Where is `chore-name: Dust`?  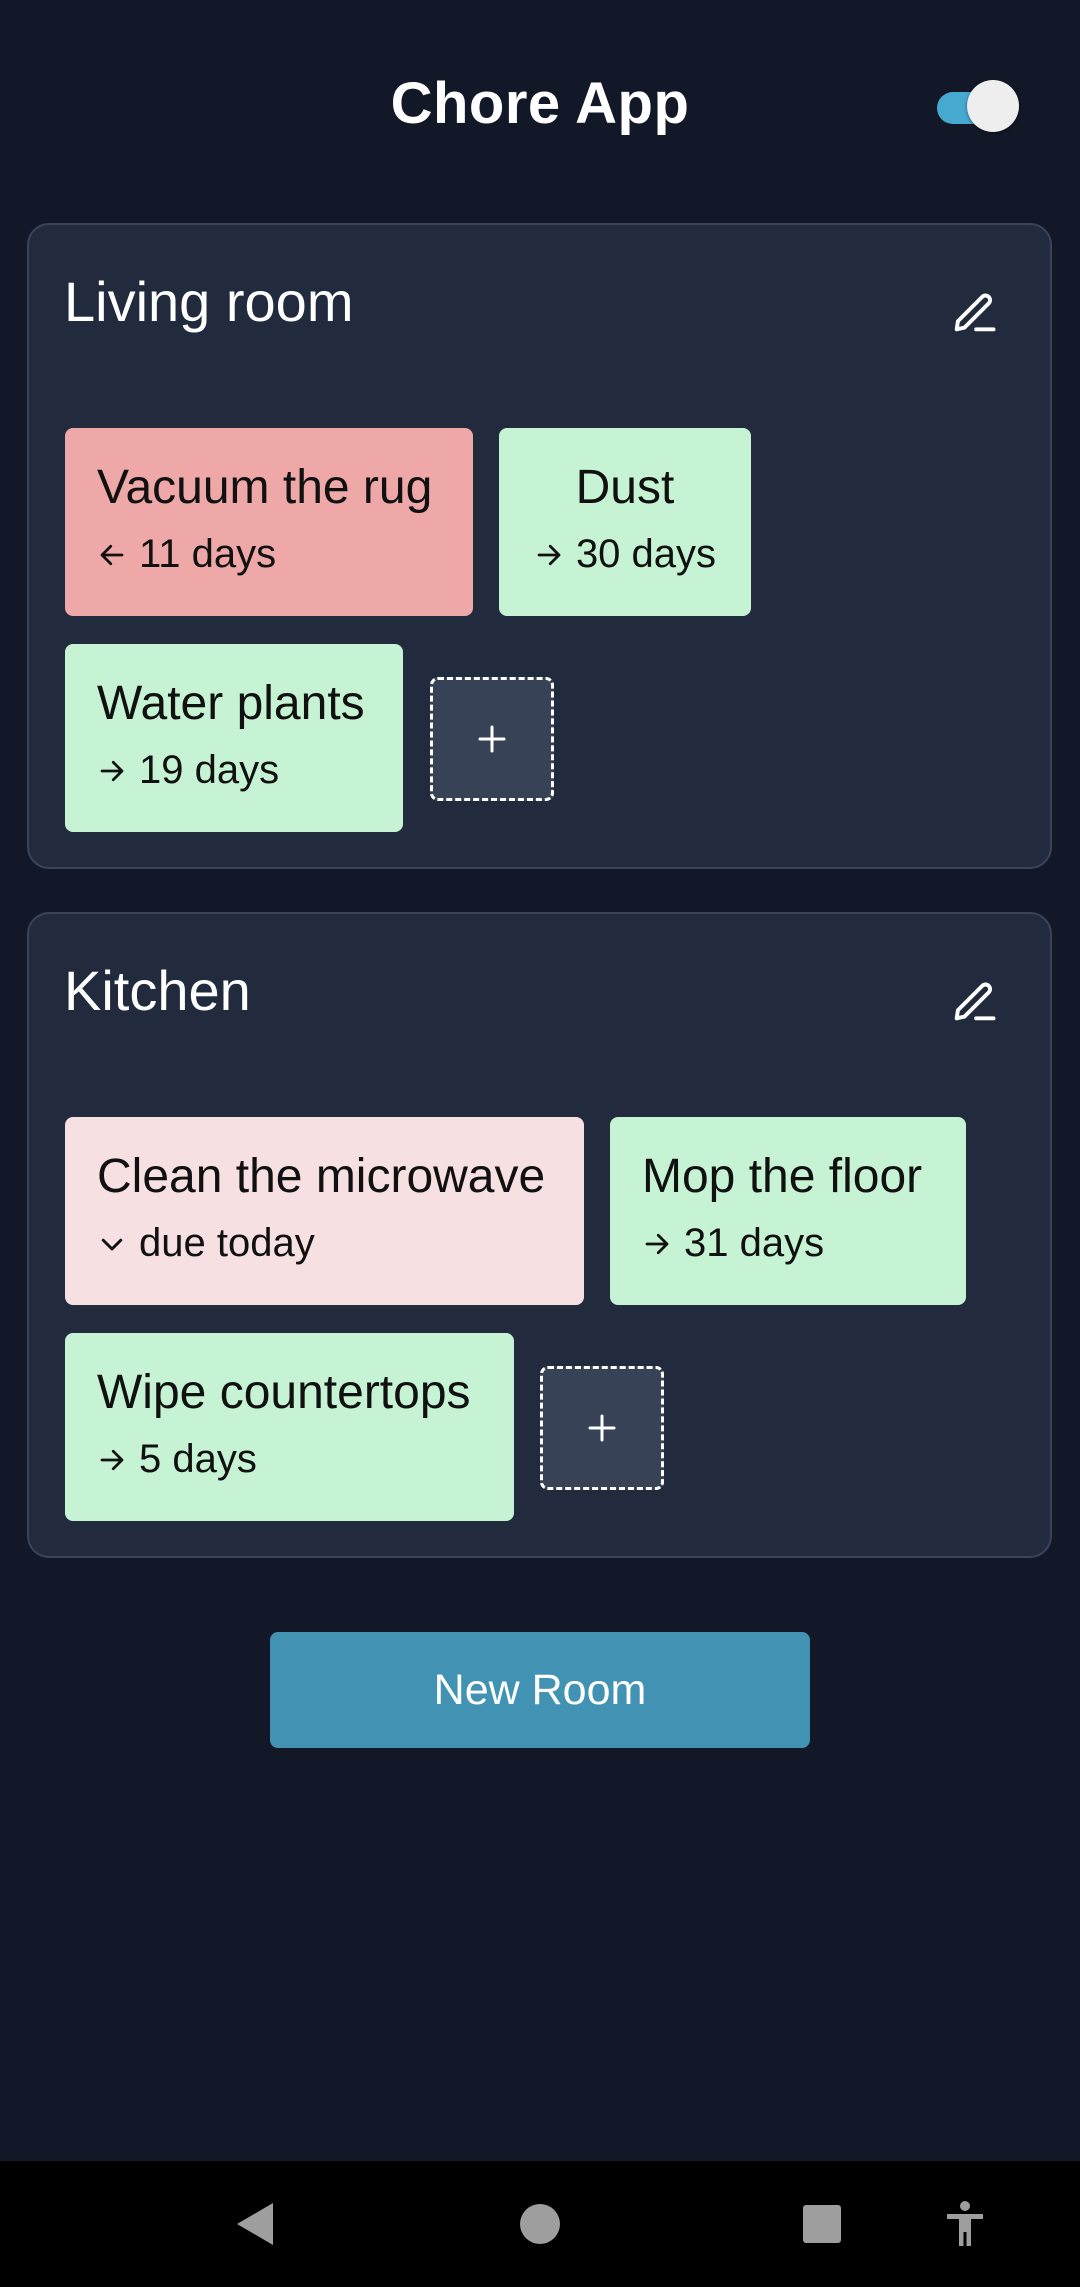
chore-name: Dust is located at coordinates (625, 487).